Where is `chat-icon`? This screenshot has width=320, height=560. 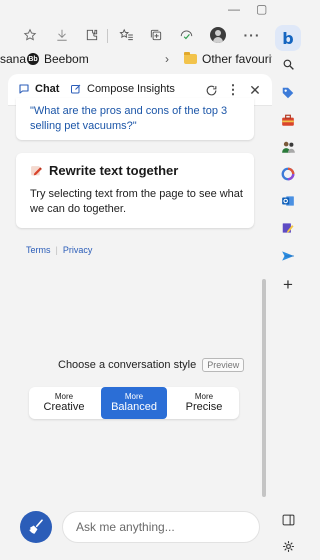
chat-icon is located at coordinates (24, 89).